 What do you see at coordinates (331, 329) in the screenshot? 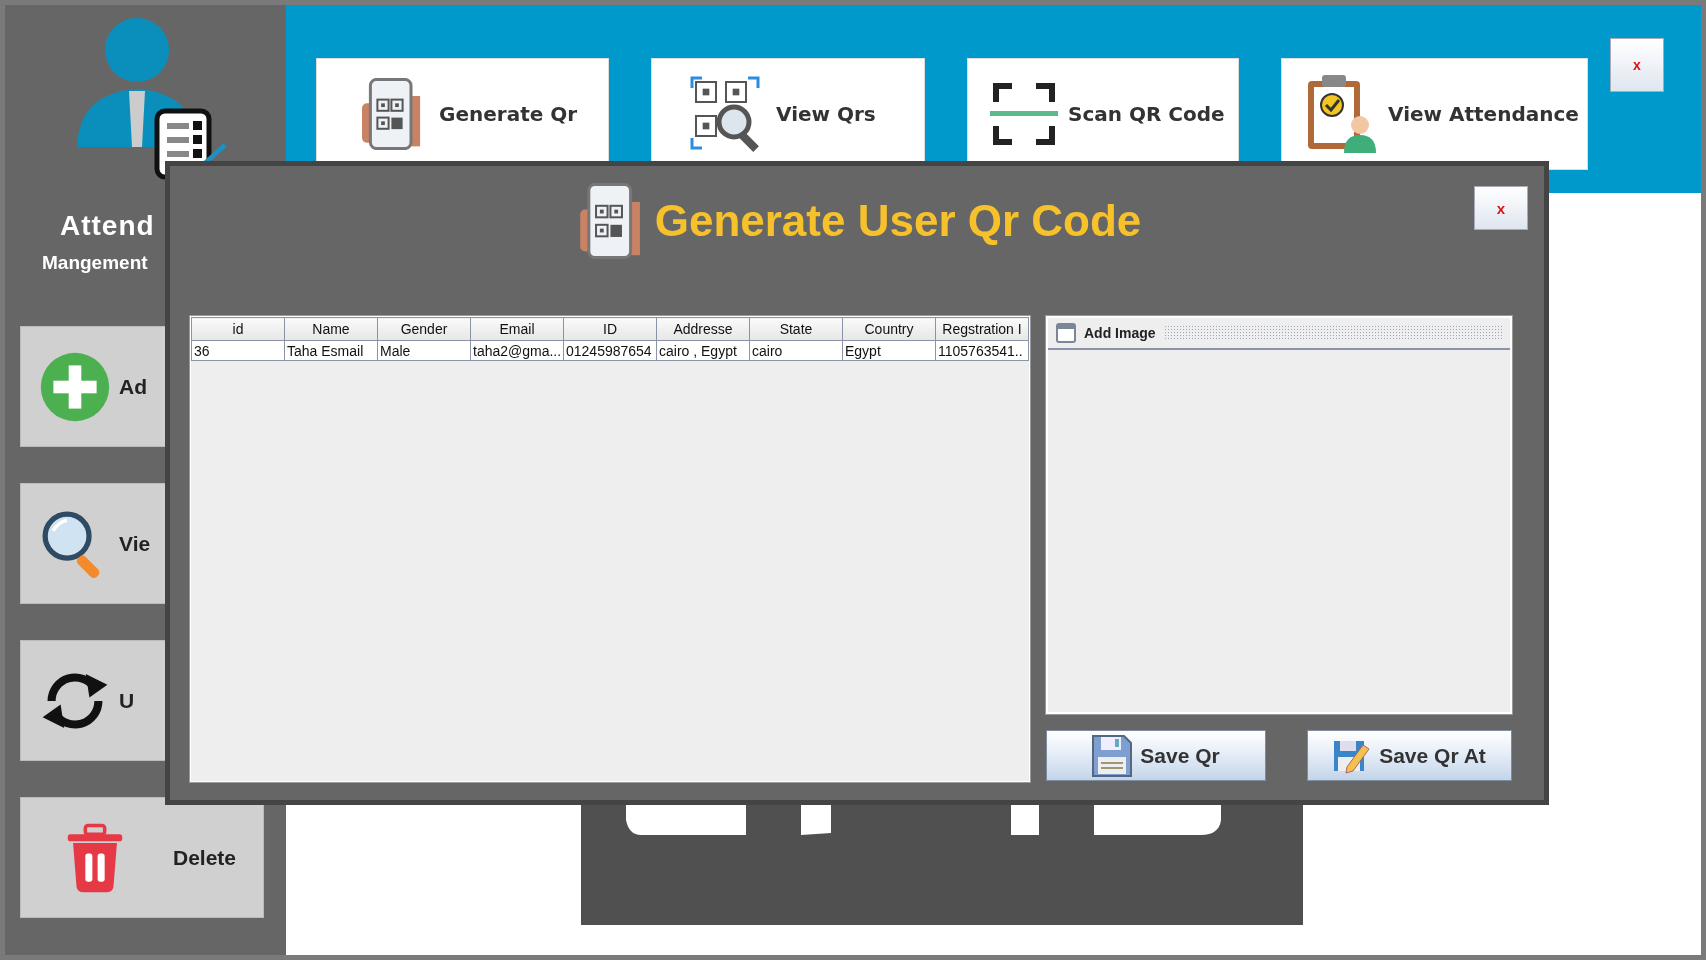
I see `column-header: Name` at bounding box center [331, 329].